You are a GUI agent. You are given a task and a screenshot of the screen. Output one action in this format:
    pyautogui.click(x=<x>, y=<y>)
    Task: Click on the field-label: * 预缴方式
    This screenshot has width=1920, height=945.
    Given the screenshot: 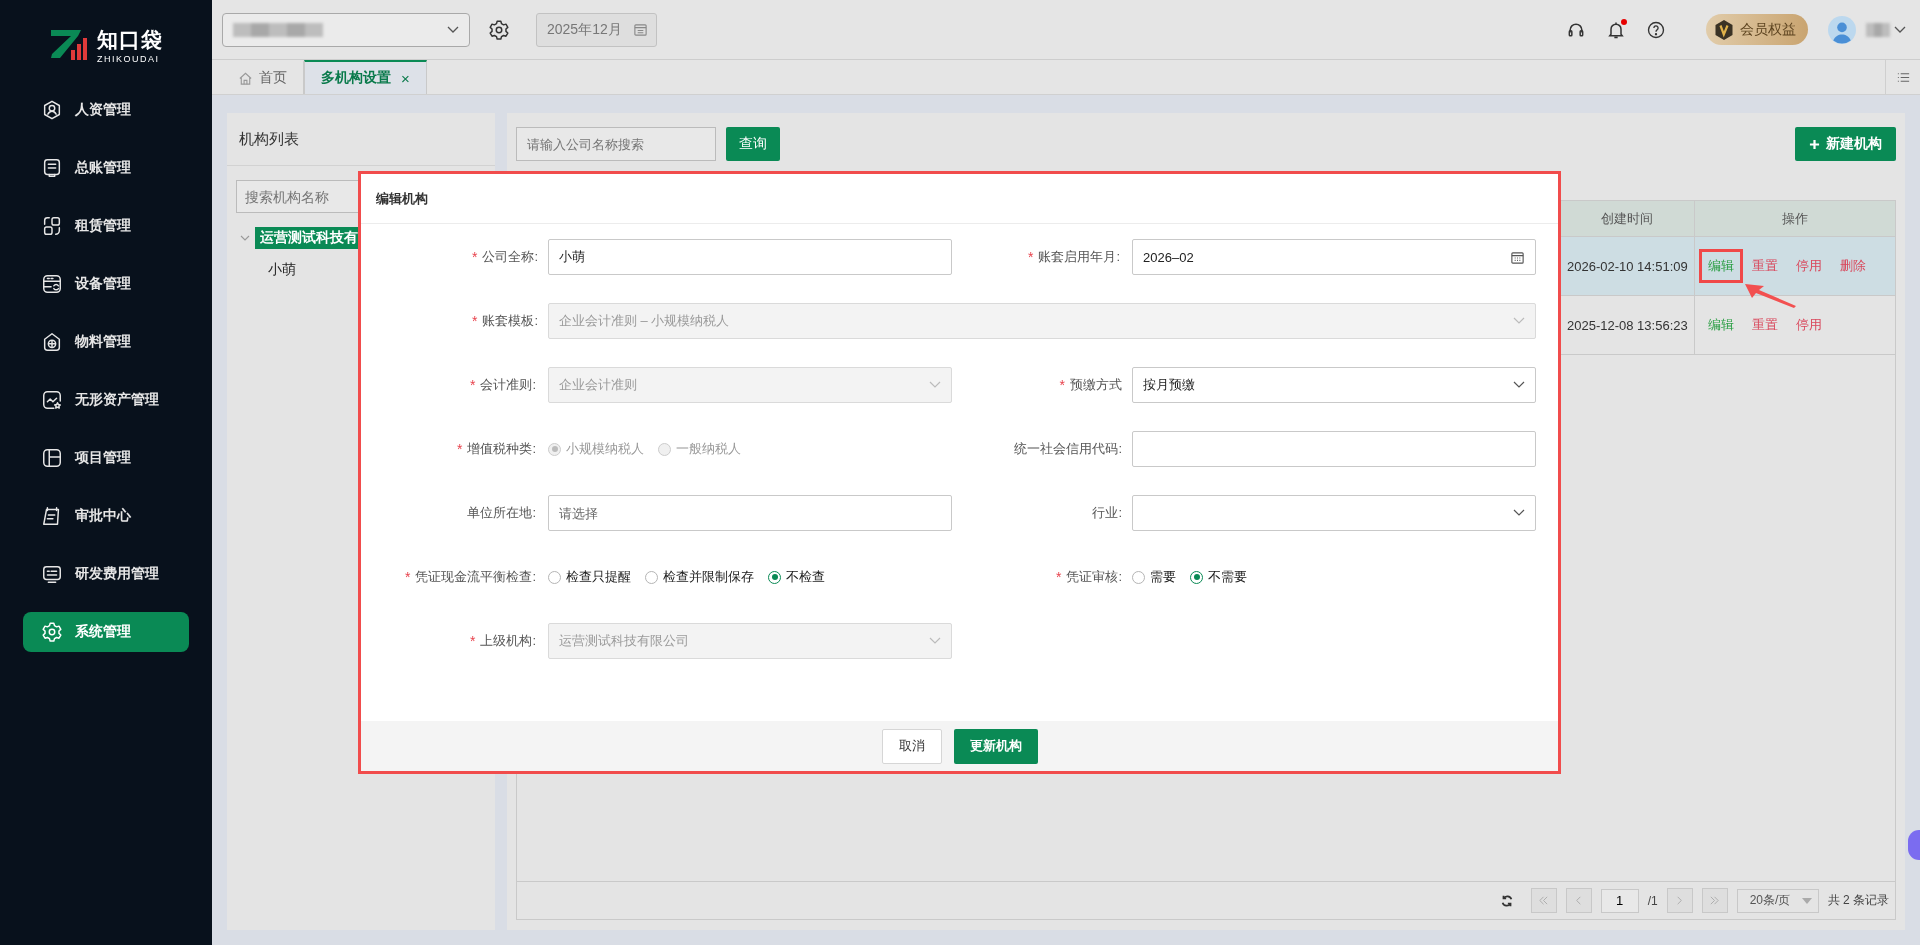 What is the action you would take?
    pyautogui.click(x=1090, y=385)
    